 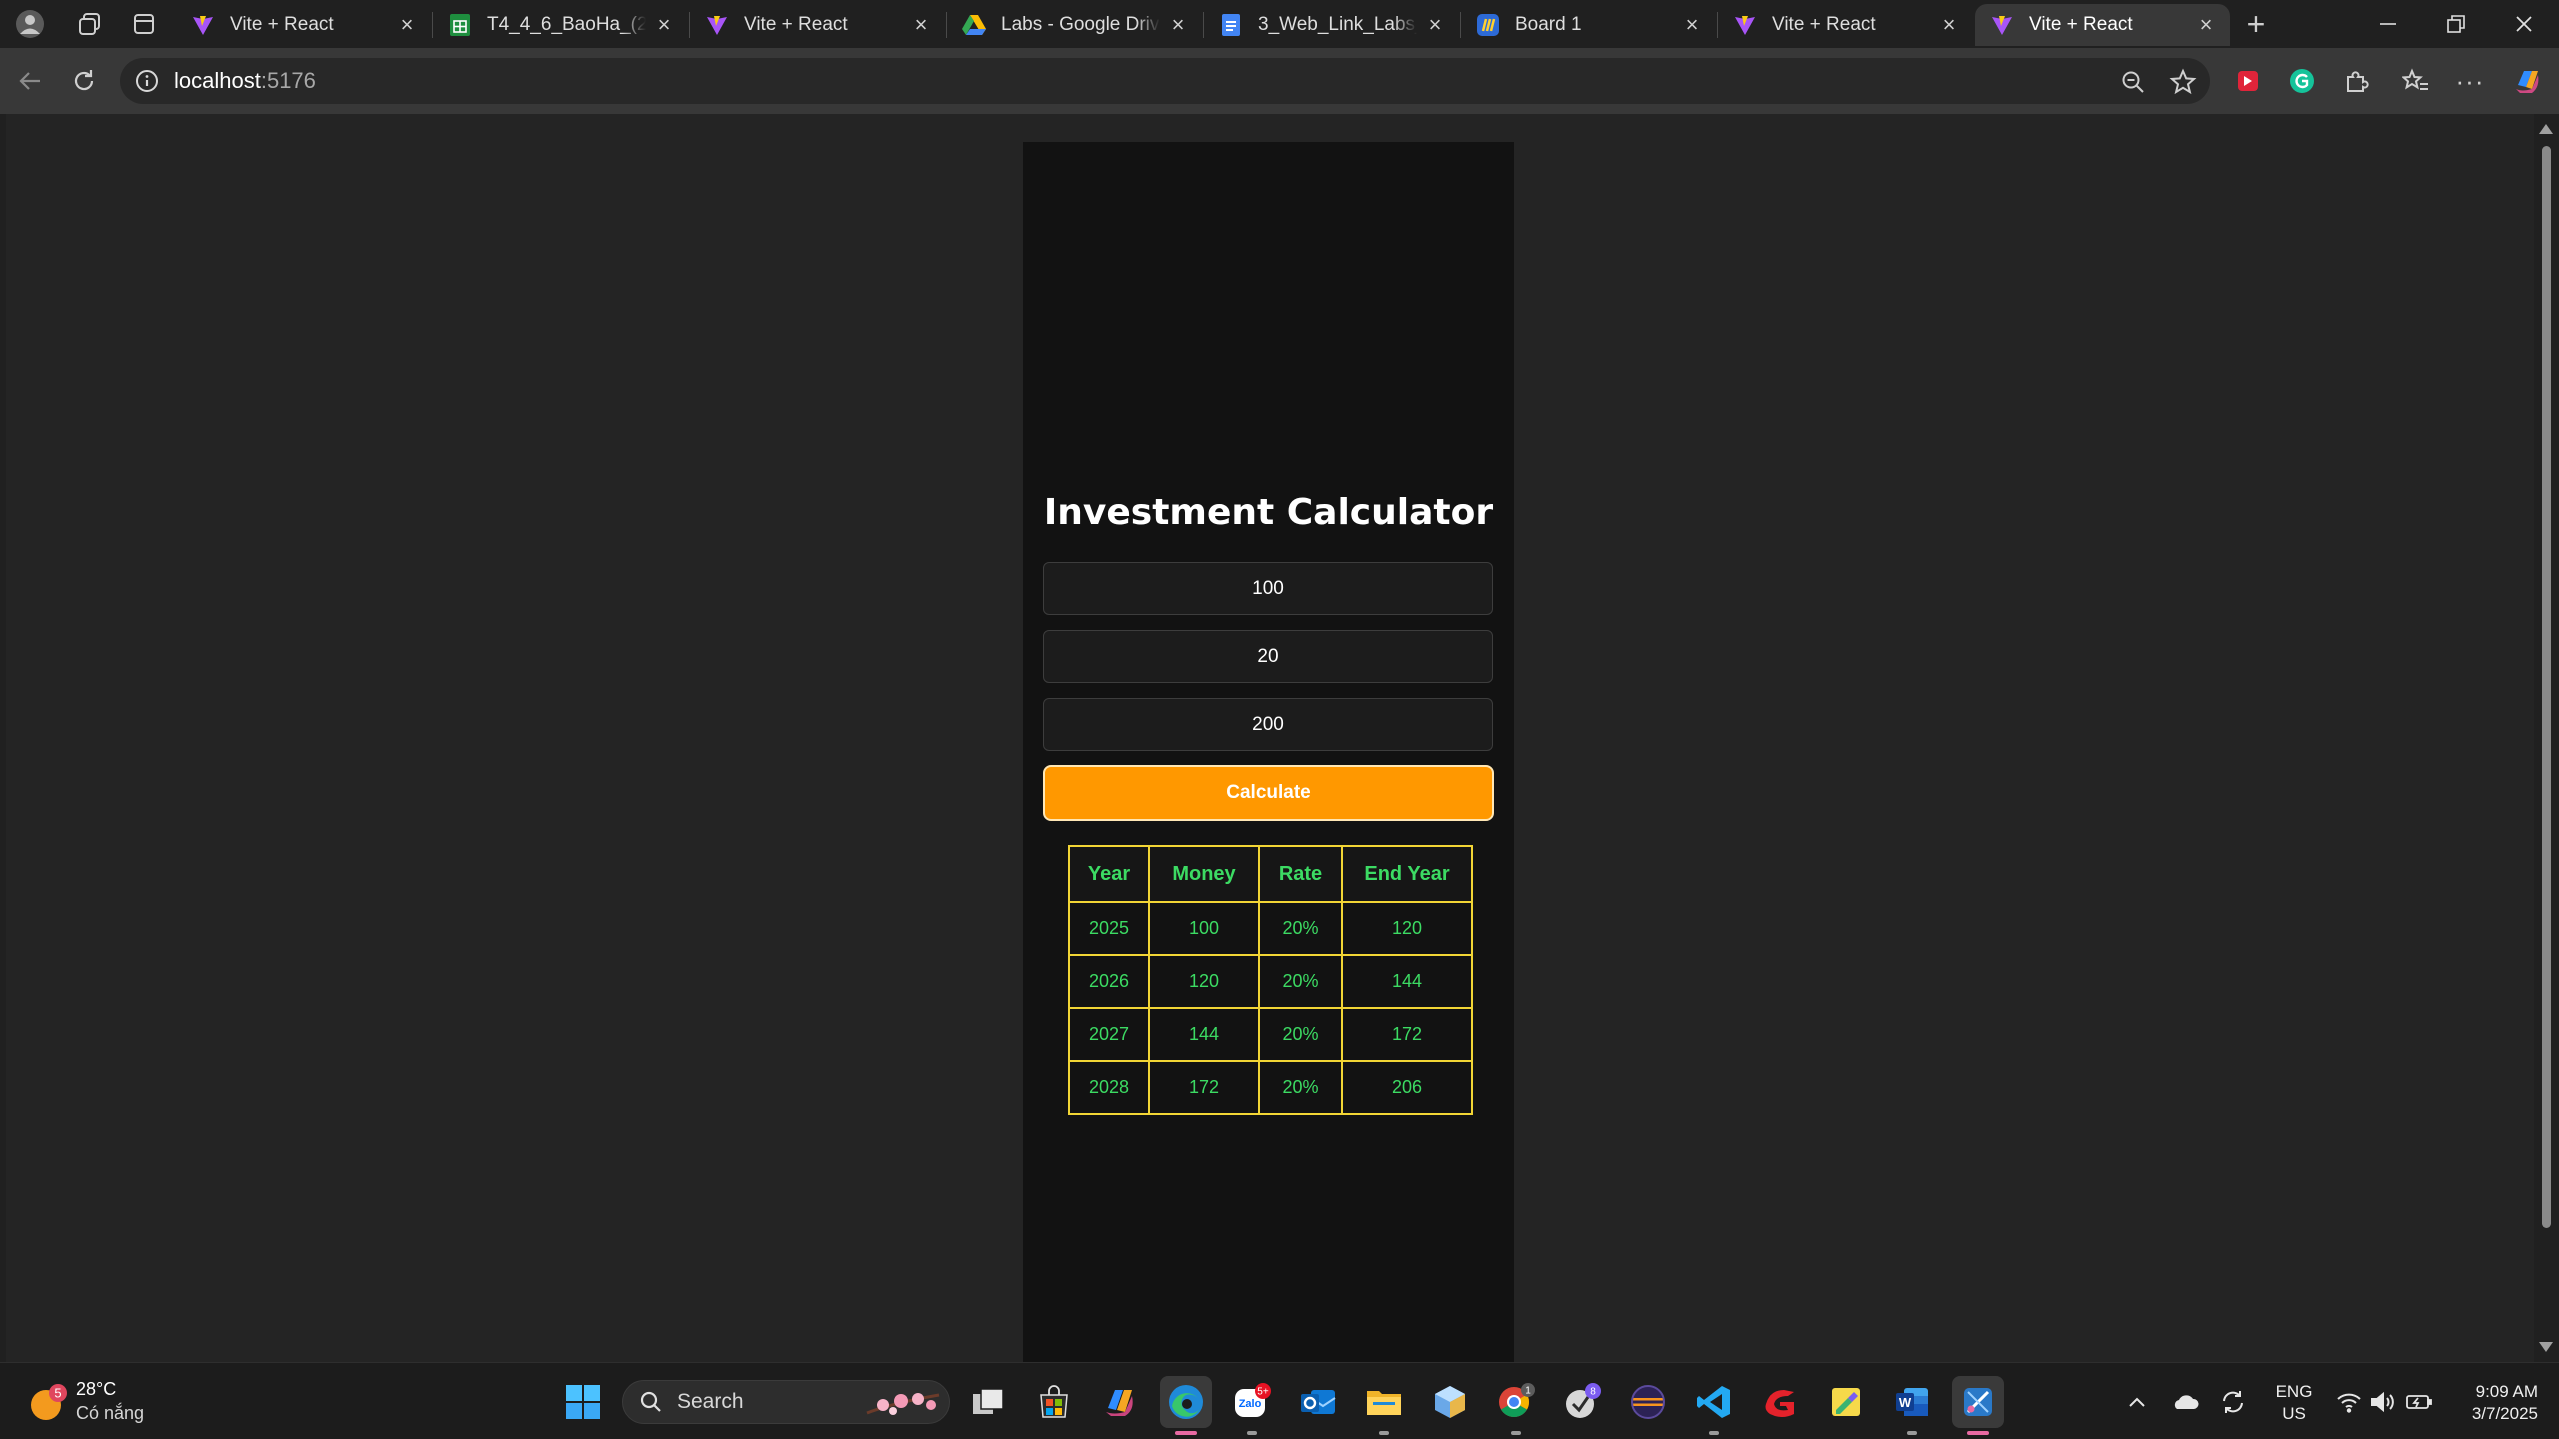 What do you see at coordinates (1054, 1402) in the screenshot?
I see `microsoft-store-icon` at bounding box center [1054, 1402].